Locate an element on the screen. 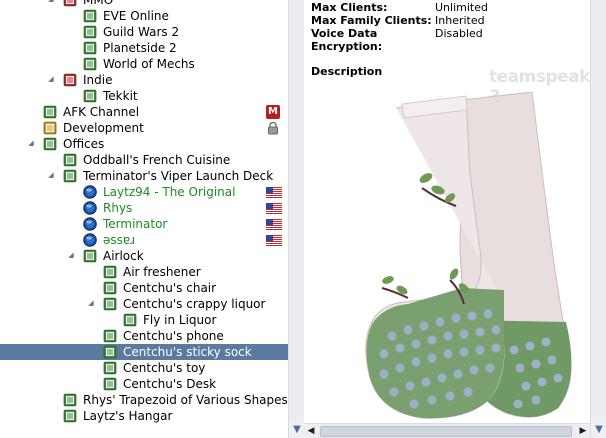  property-value: Inherited is located at coordinates (460, 20).